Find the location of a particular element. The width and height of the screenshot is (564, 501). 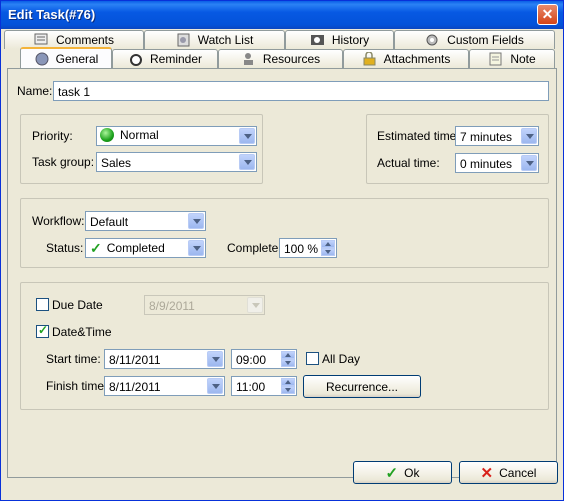

cancel-button: ✕ Cancel is located at coordinates (508, 472).